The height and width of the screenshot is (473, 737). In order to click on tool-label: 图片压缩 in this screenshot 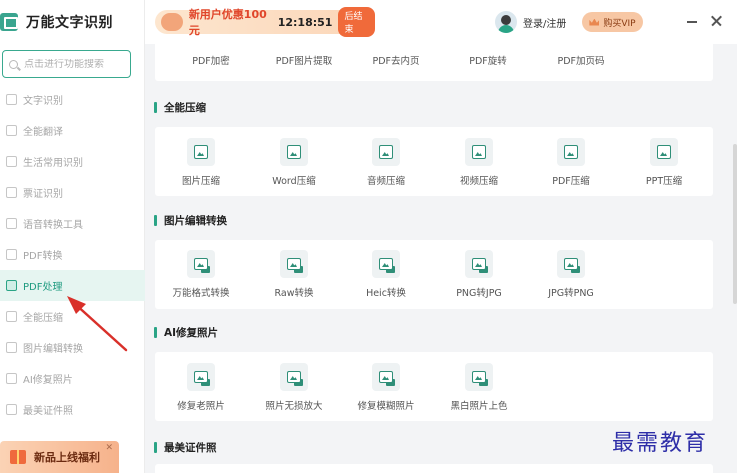, I will do `click(200, 181)`.